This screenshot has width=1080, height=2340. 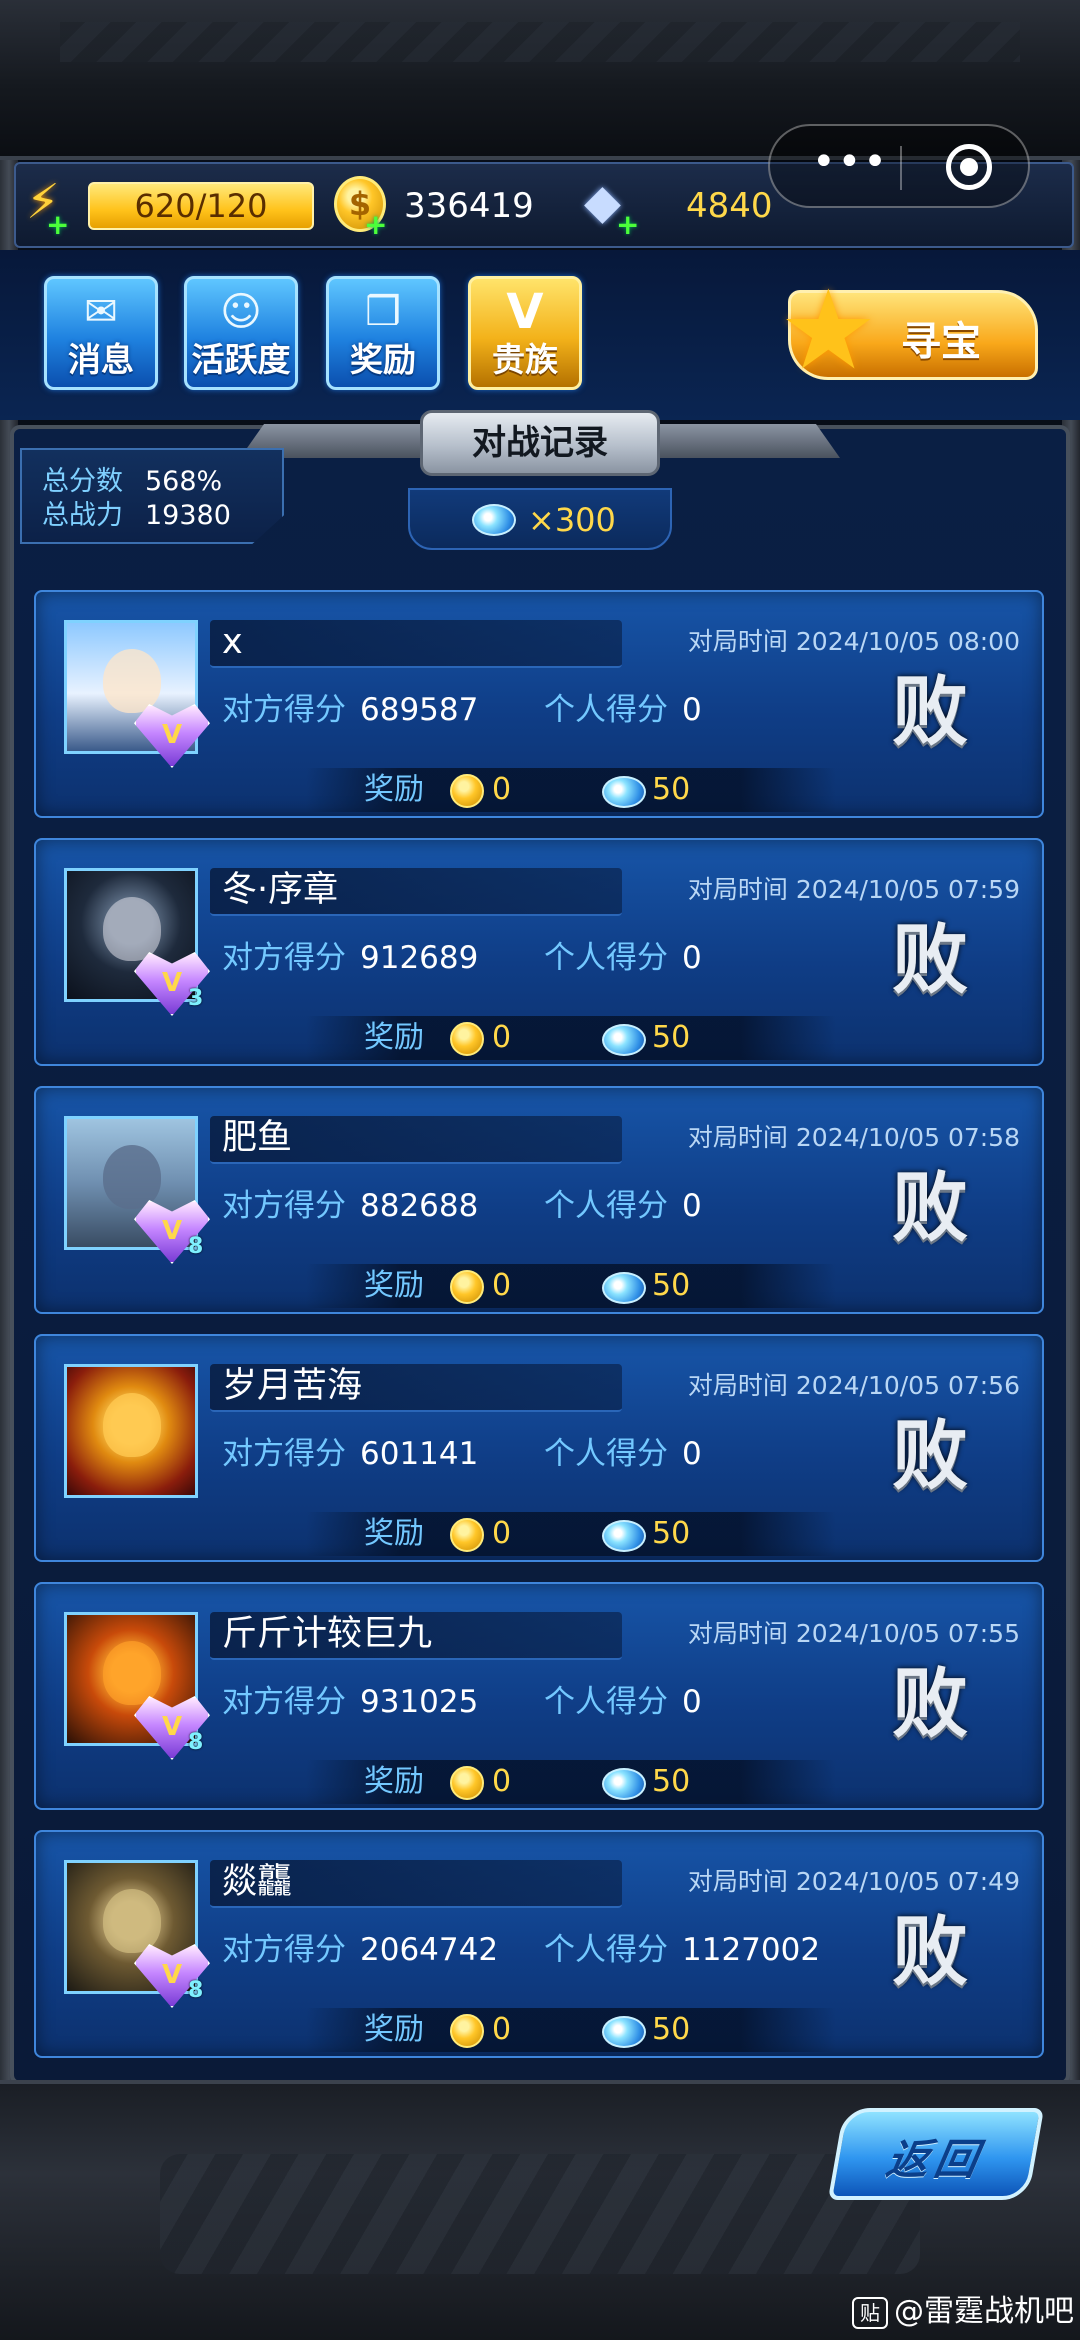 What do you see at coordinates (416, 644) in the screenshot?
I see `name-bar` at bounding box center [416, 644].